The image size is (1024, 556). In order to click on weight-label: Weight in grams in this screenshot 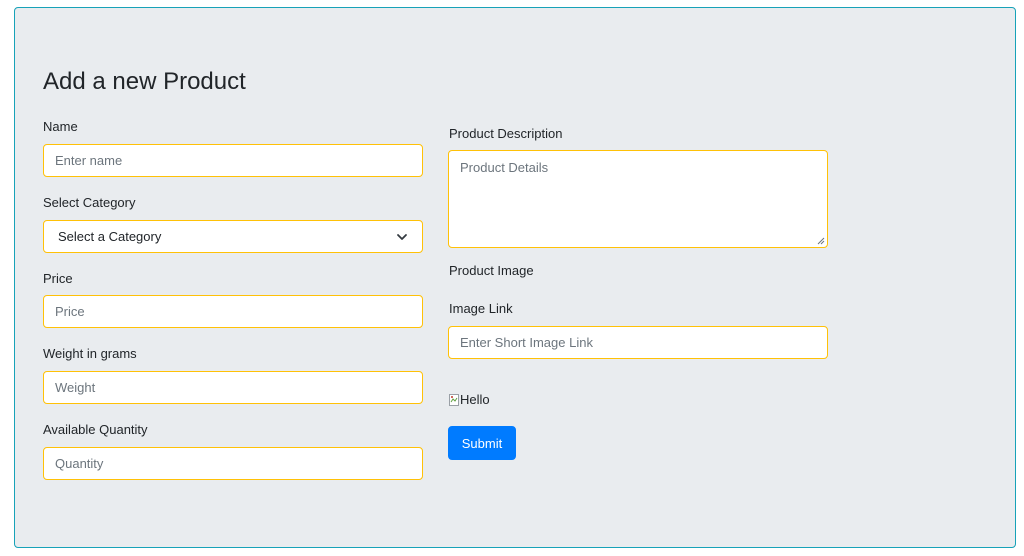, I will do `click(90, 353)`.